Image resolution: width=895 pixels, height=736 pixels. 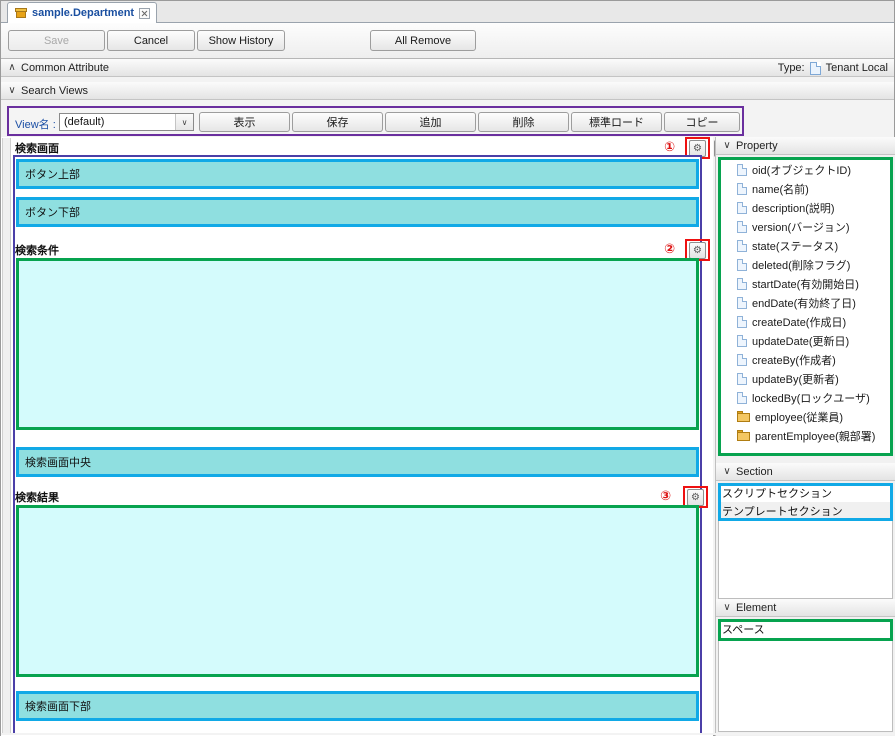 I want to click on element-list-rows: スペース, so click(x=805, y=629).